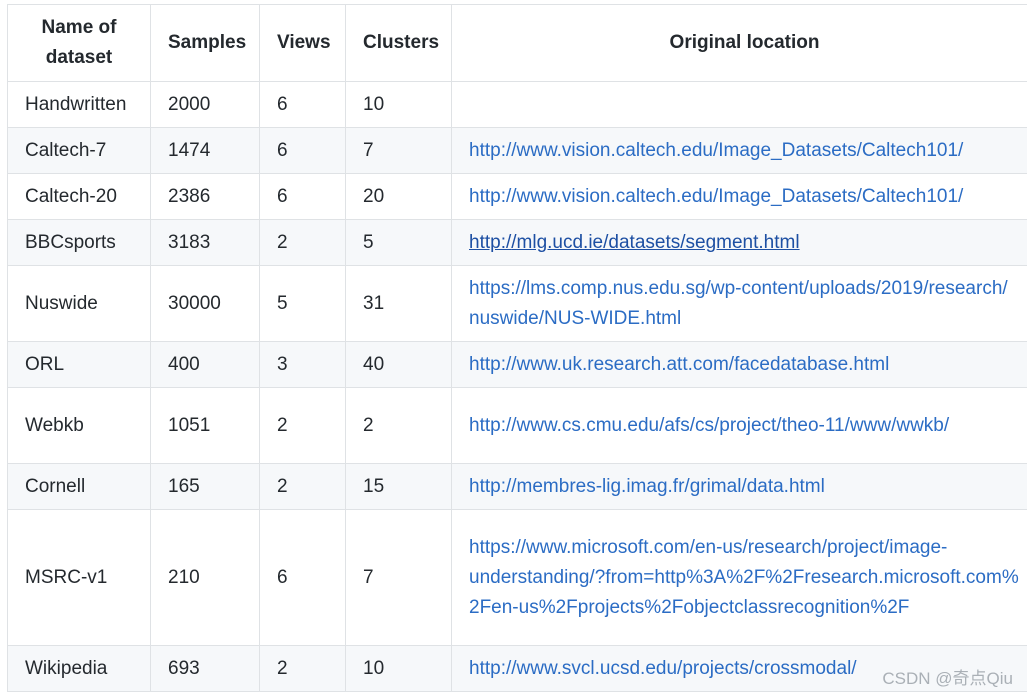 The width and height of the screenshot is (1027, 697). Describe the element at coordinates (634, 242) in the screenshot. I see `location-link: http://mlg.ucd.ie/datasets/segment.html` at that location.